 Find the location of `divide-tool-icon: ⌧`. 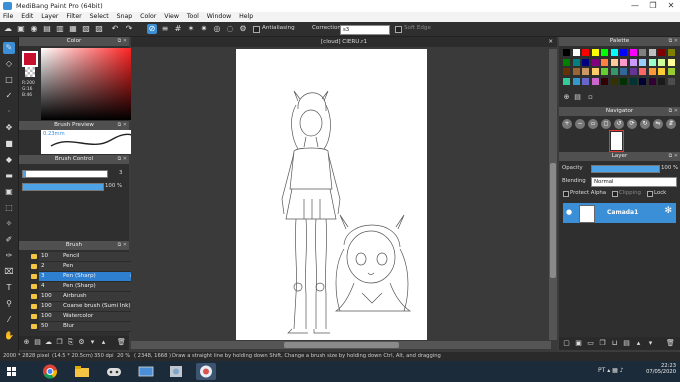

divide-tool-icon: ⌧ is located at coordinates (9, 272).